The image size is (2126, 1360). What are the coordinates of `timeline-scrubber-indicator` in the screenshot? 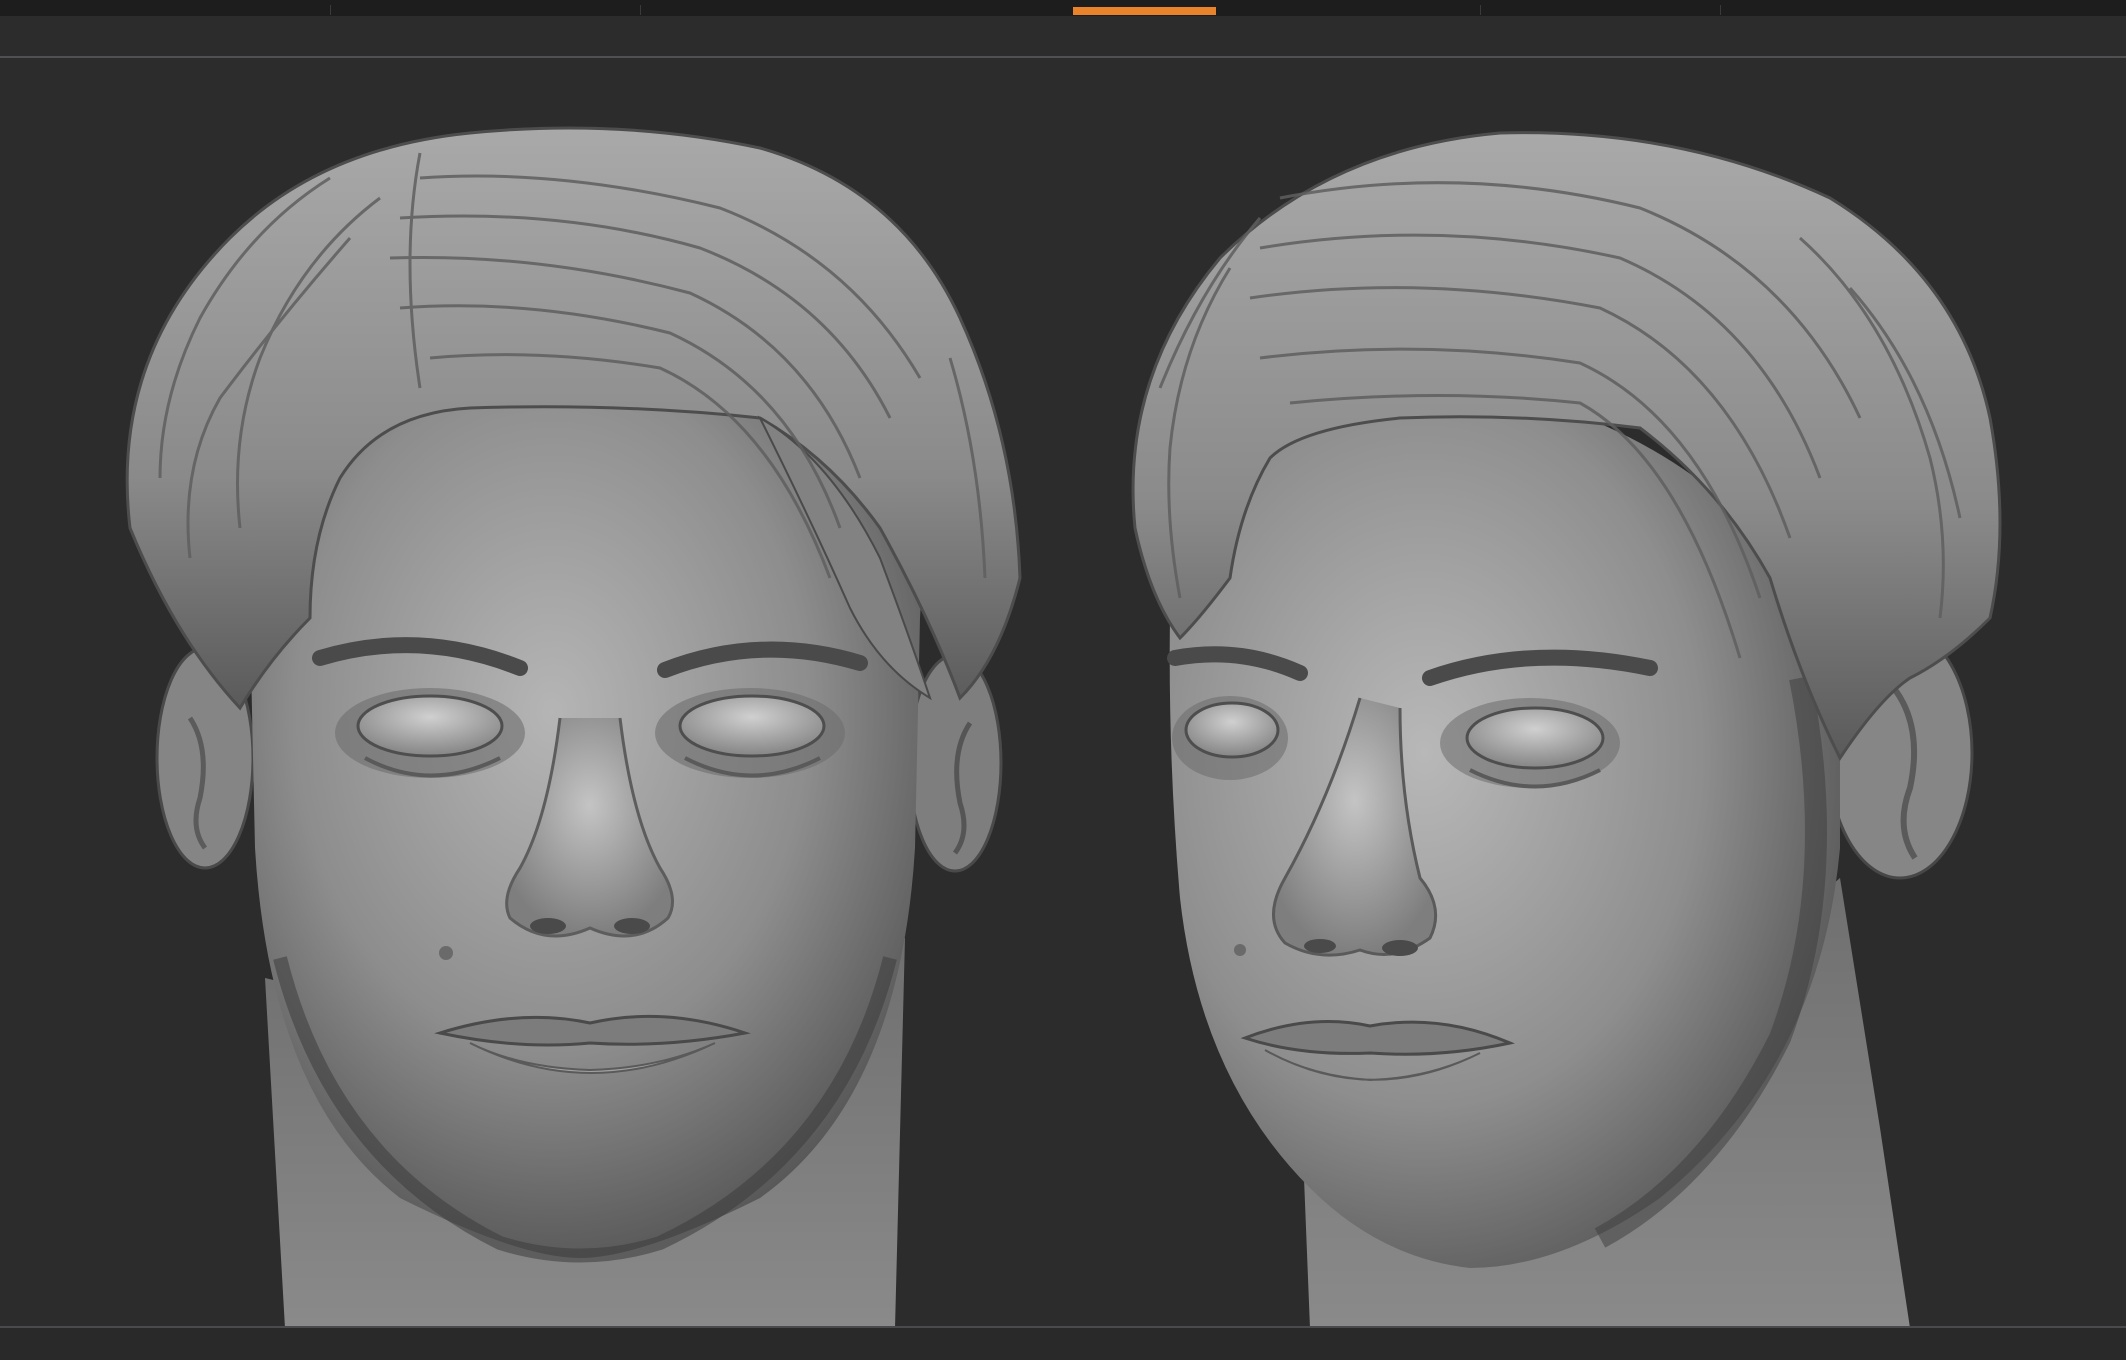 It's located at (1144, 11).